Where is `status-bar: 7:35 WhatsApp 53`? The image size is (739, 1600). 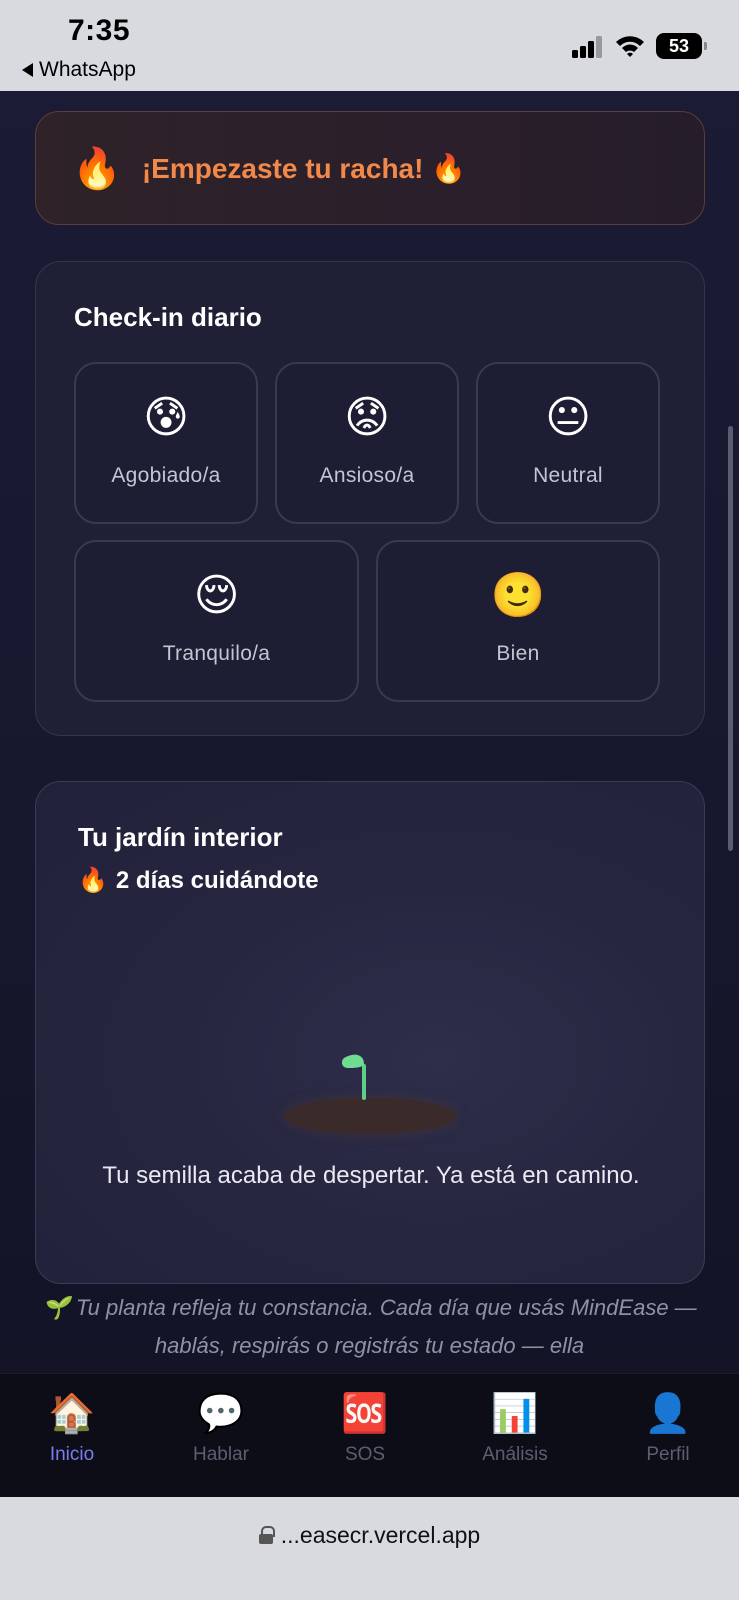 status-bar: 7:35 WhatsApp 53 is located at coordinates (369, 45).